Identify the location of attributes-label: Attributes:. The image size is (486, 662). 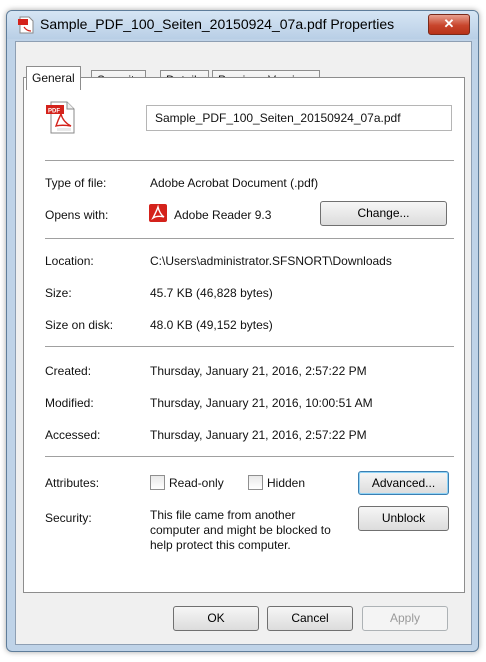
(72, 483).